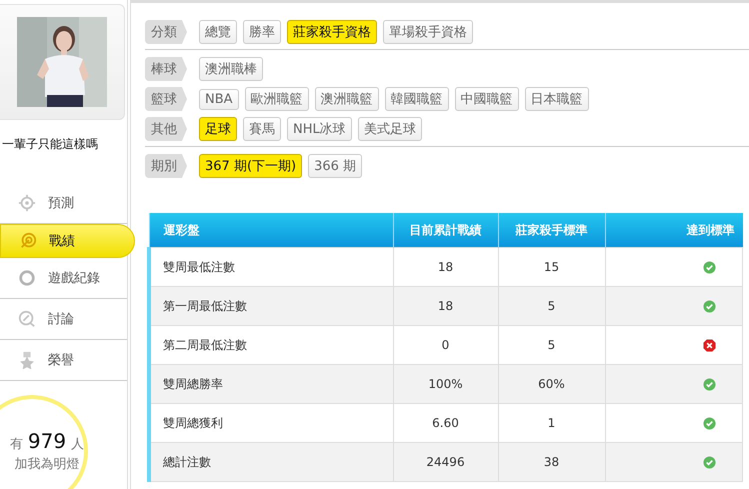 The width and height of the screenshot is (749, 489). What do you see at coordinates (166, 129) in the screenshot?
I see `filter-label: 其他` at bounding box center [166, 129].